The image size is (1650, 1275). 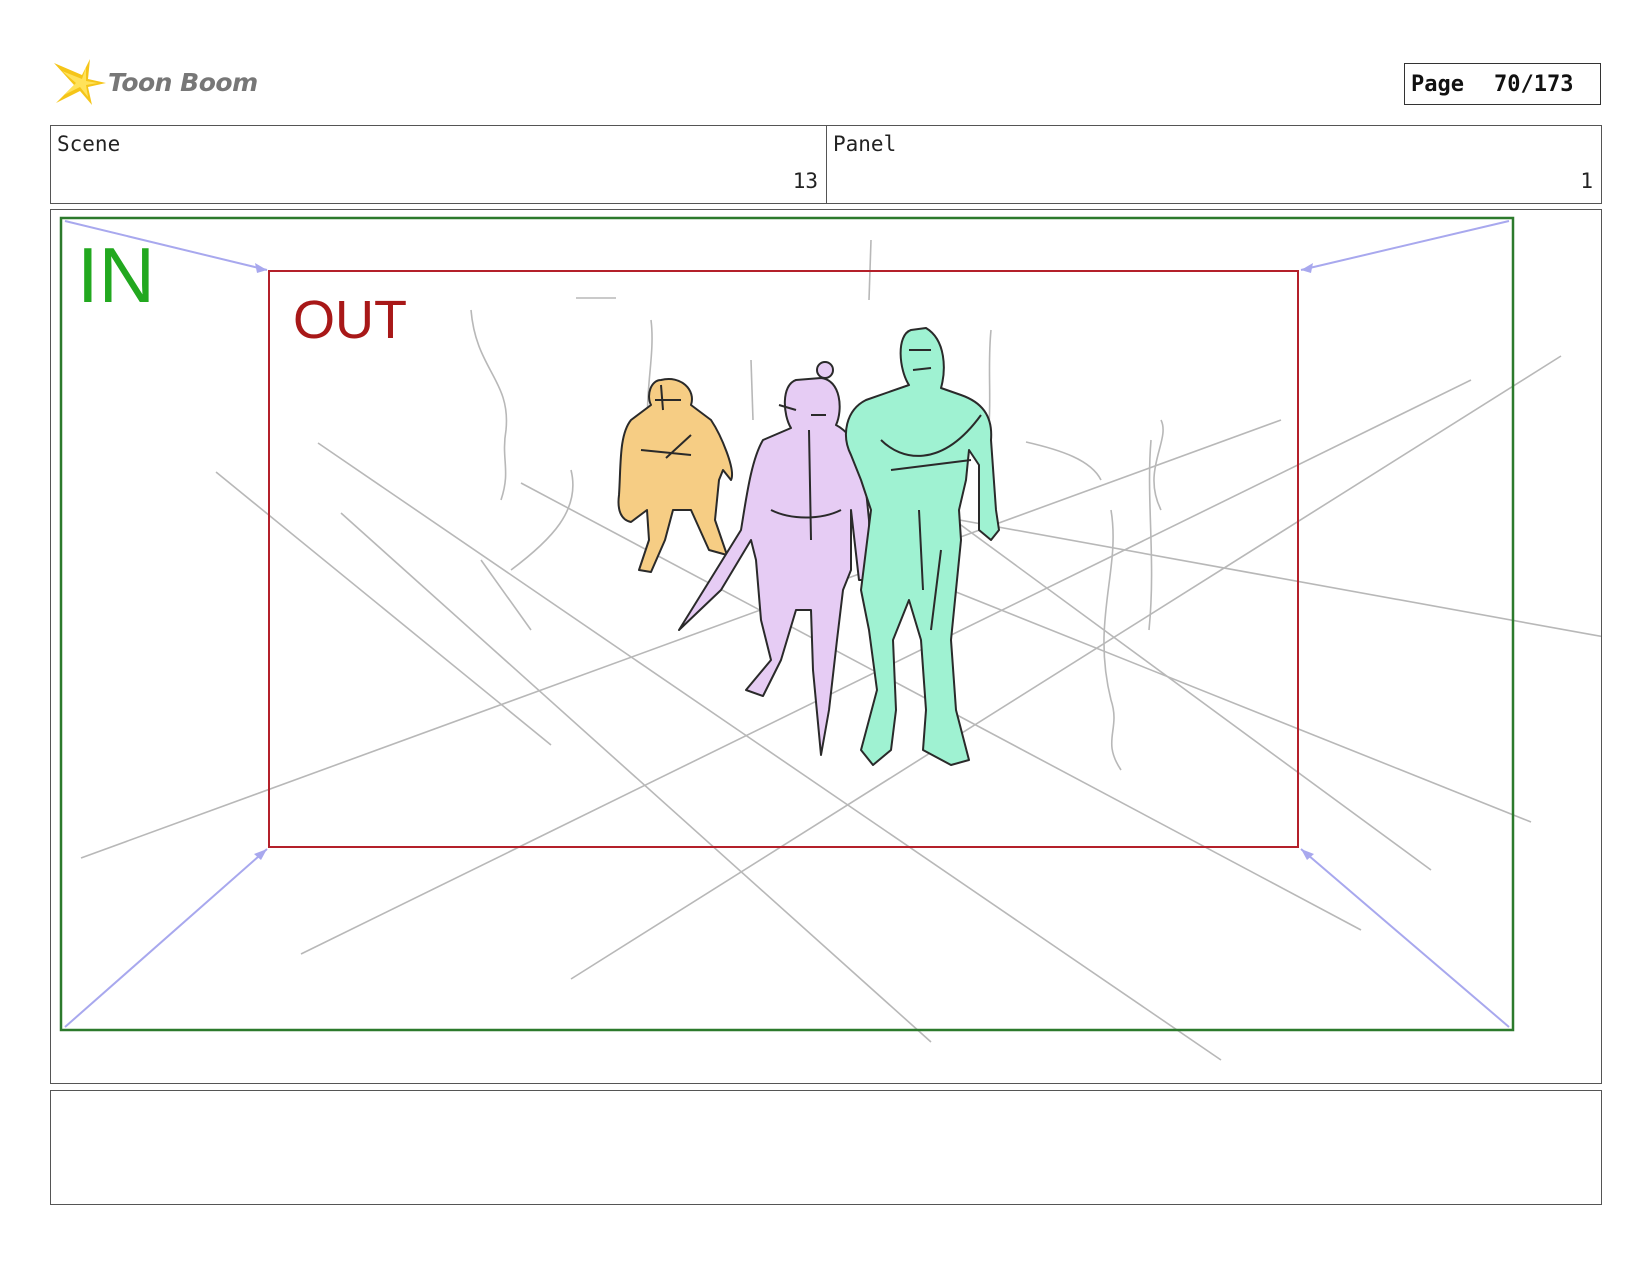 What do you see at coordinates (865, 144) in the screenshot?
I see `panel-label: Panel` at bounding box center [865, 144].